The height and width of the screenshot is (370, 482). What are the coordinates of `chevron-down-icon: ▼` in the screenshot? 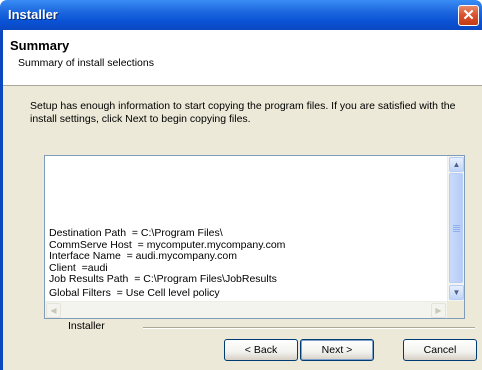 It's located at (456, 292).